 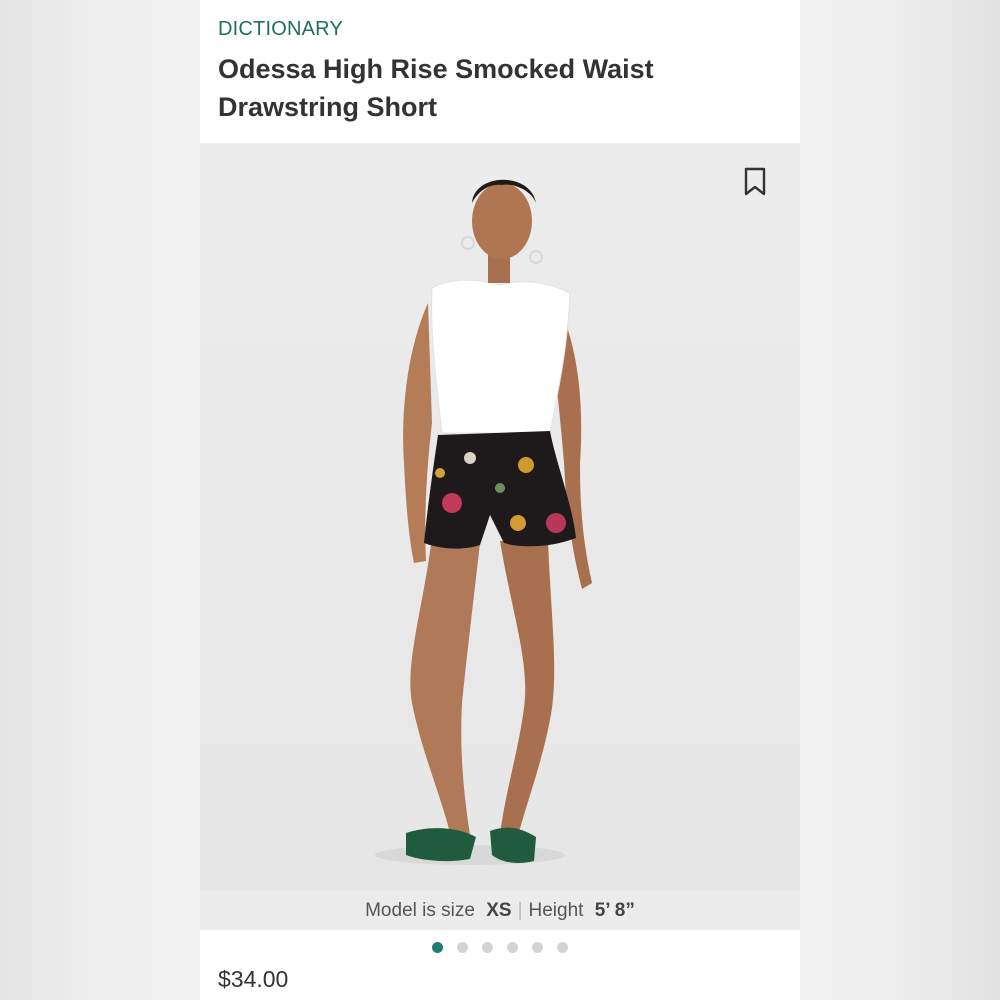 I want to click on model-info: Model is size XS | Height 5’ 8”, so click(x=500, y=910).